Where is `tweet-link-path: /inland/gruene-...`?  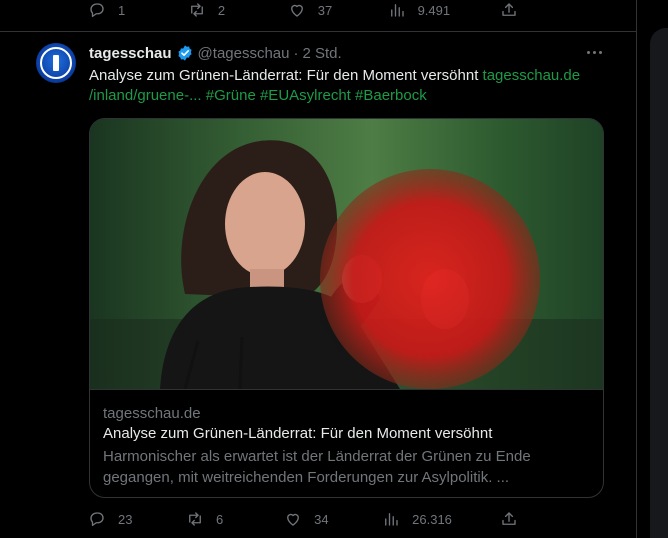
tweet-link-path: /inland/gruene-... is located at coordinates (145, 95).